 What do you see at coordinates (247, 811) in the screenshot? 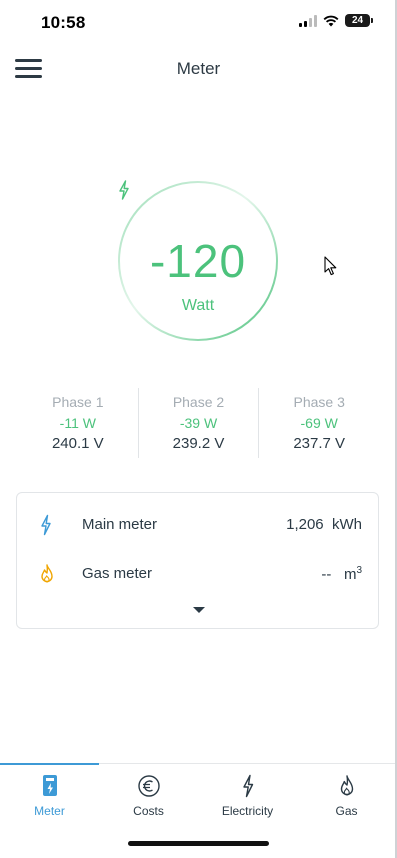
I see `tab-label: Electricity` at bounding box center [247, 811].